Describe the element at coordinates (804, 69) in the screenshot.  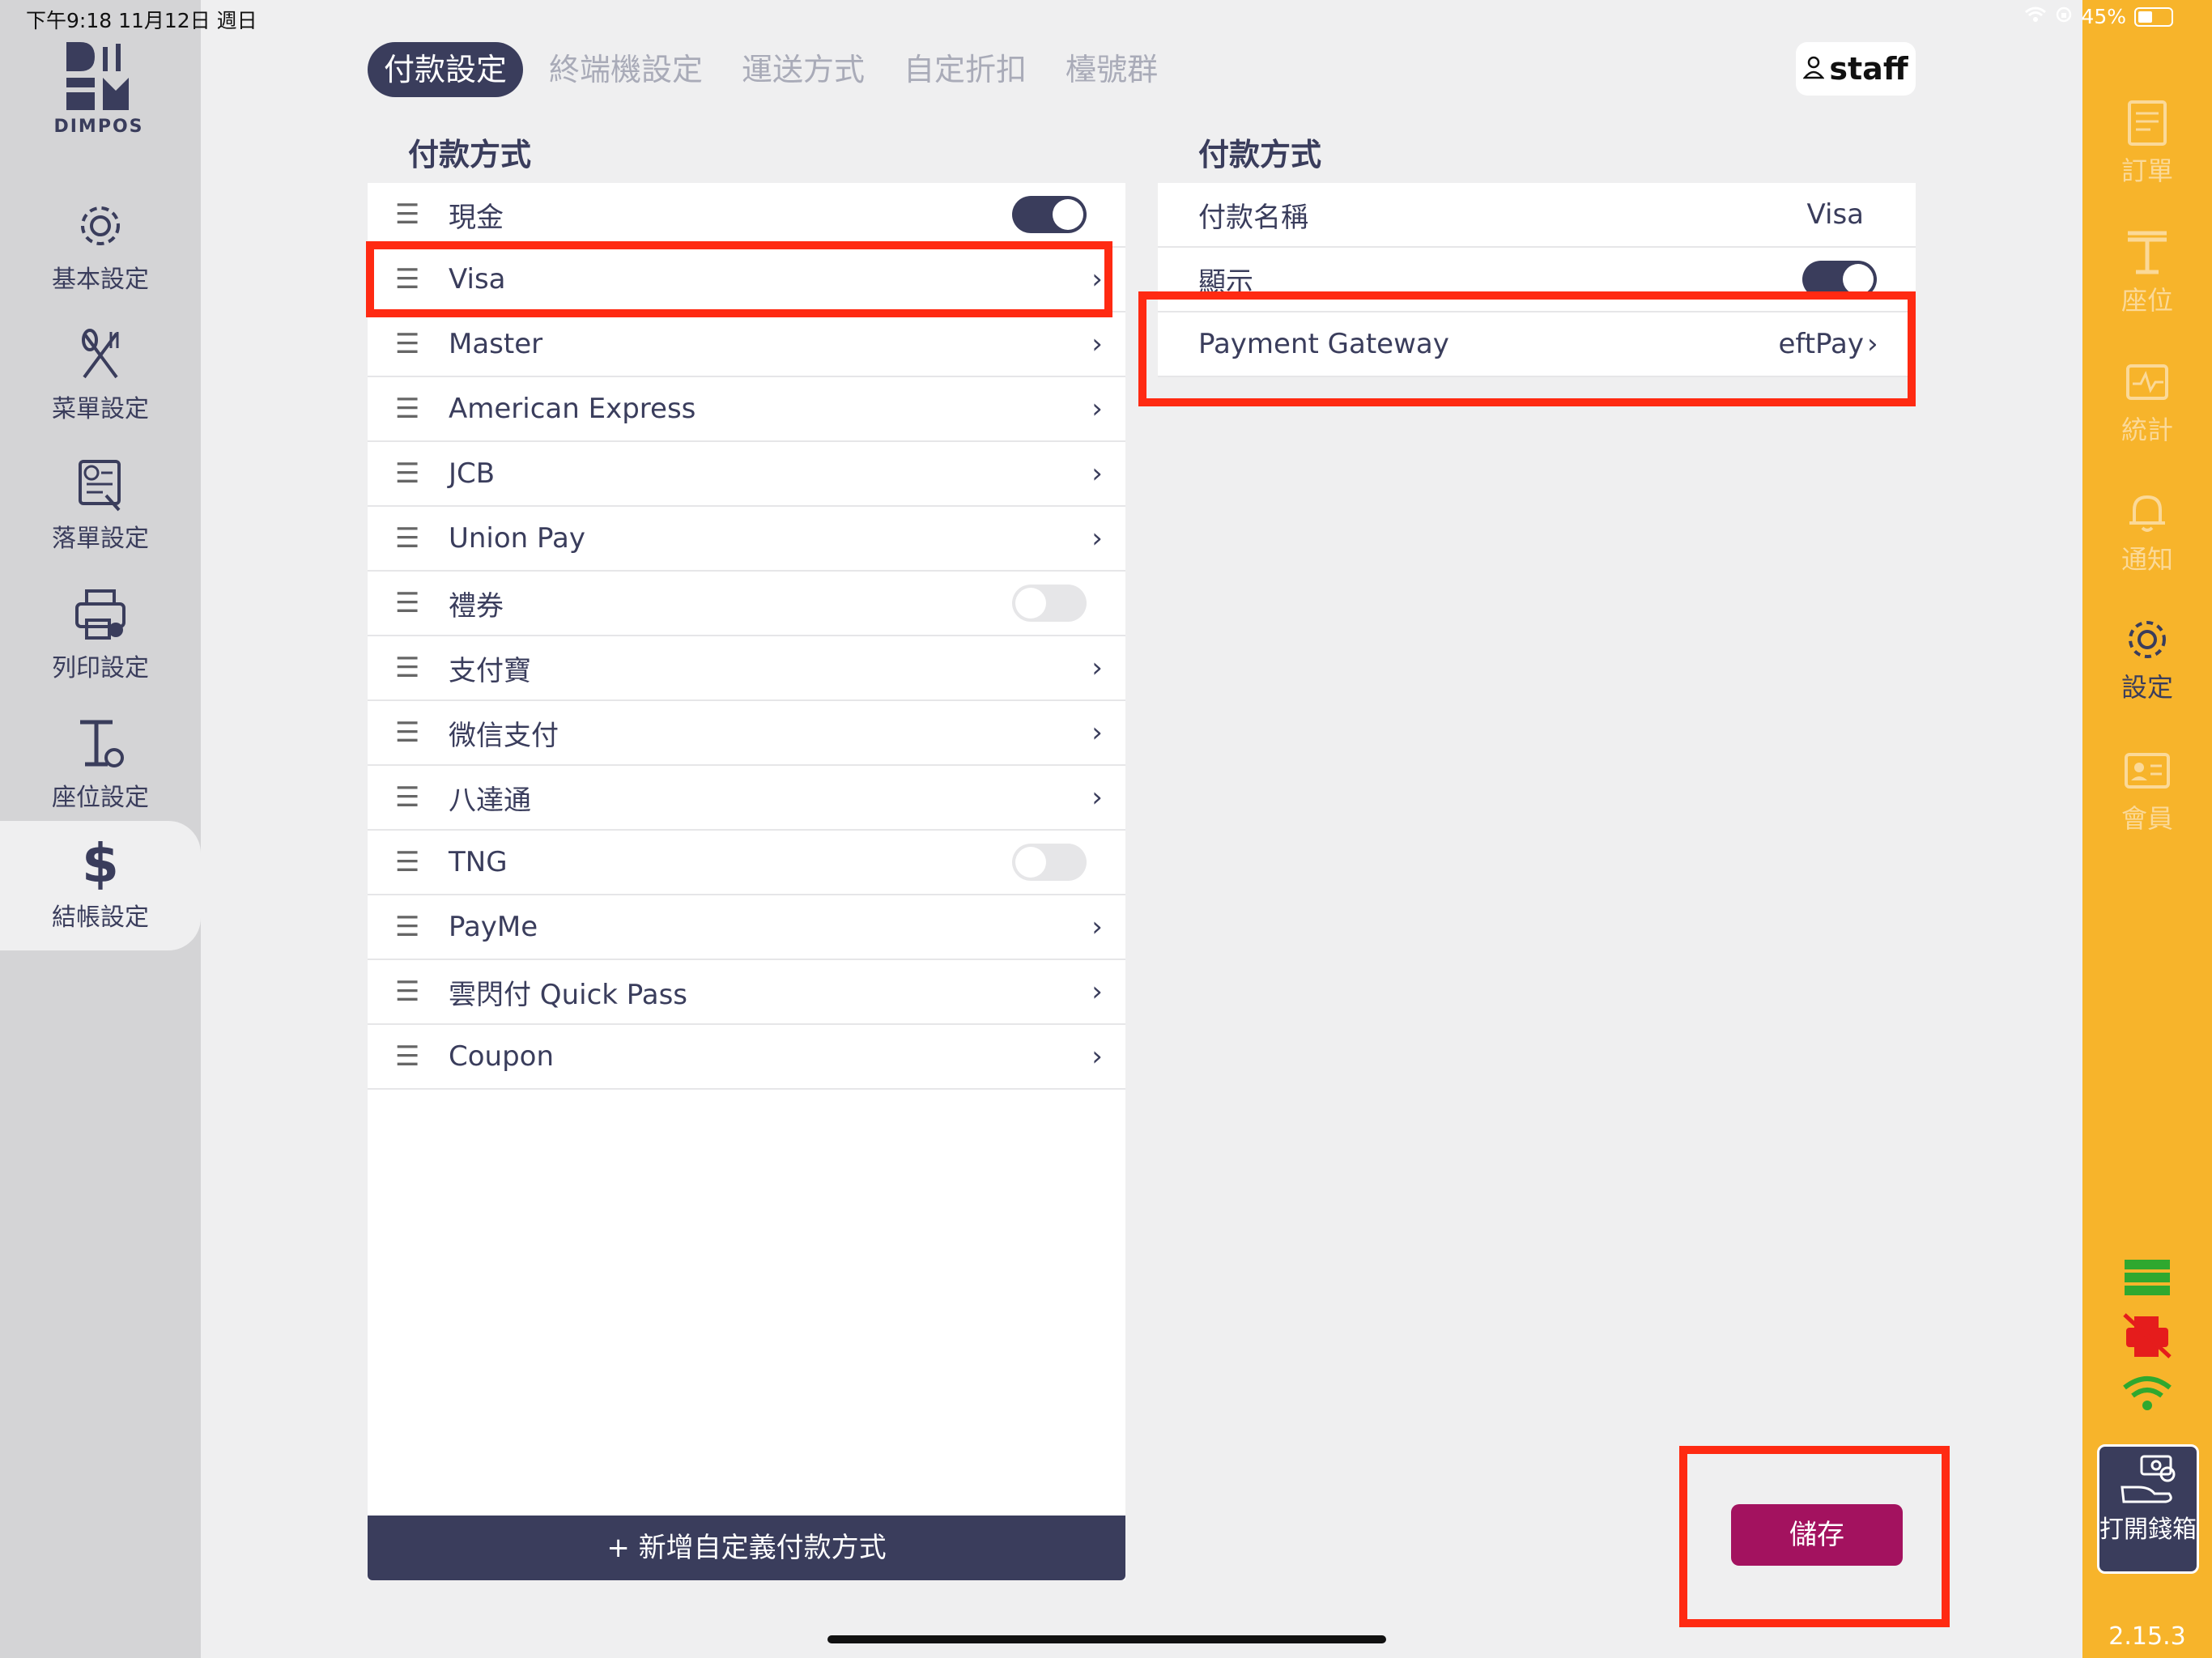
I see `tab-delivery-methods: 運送方式` at that location.